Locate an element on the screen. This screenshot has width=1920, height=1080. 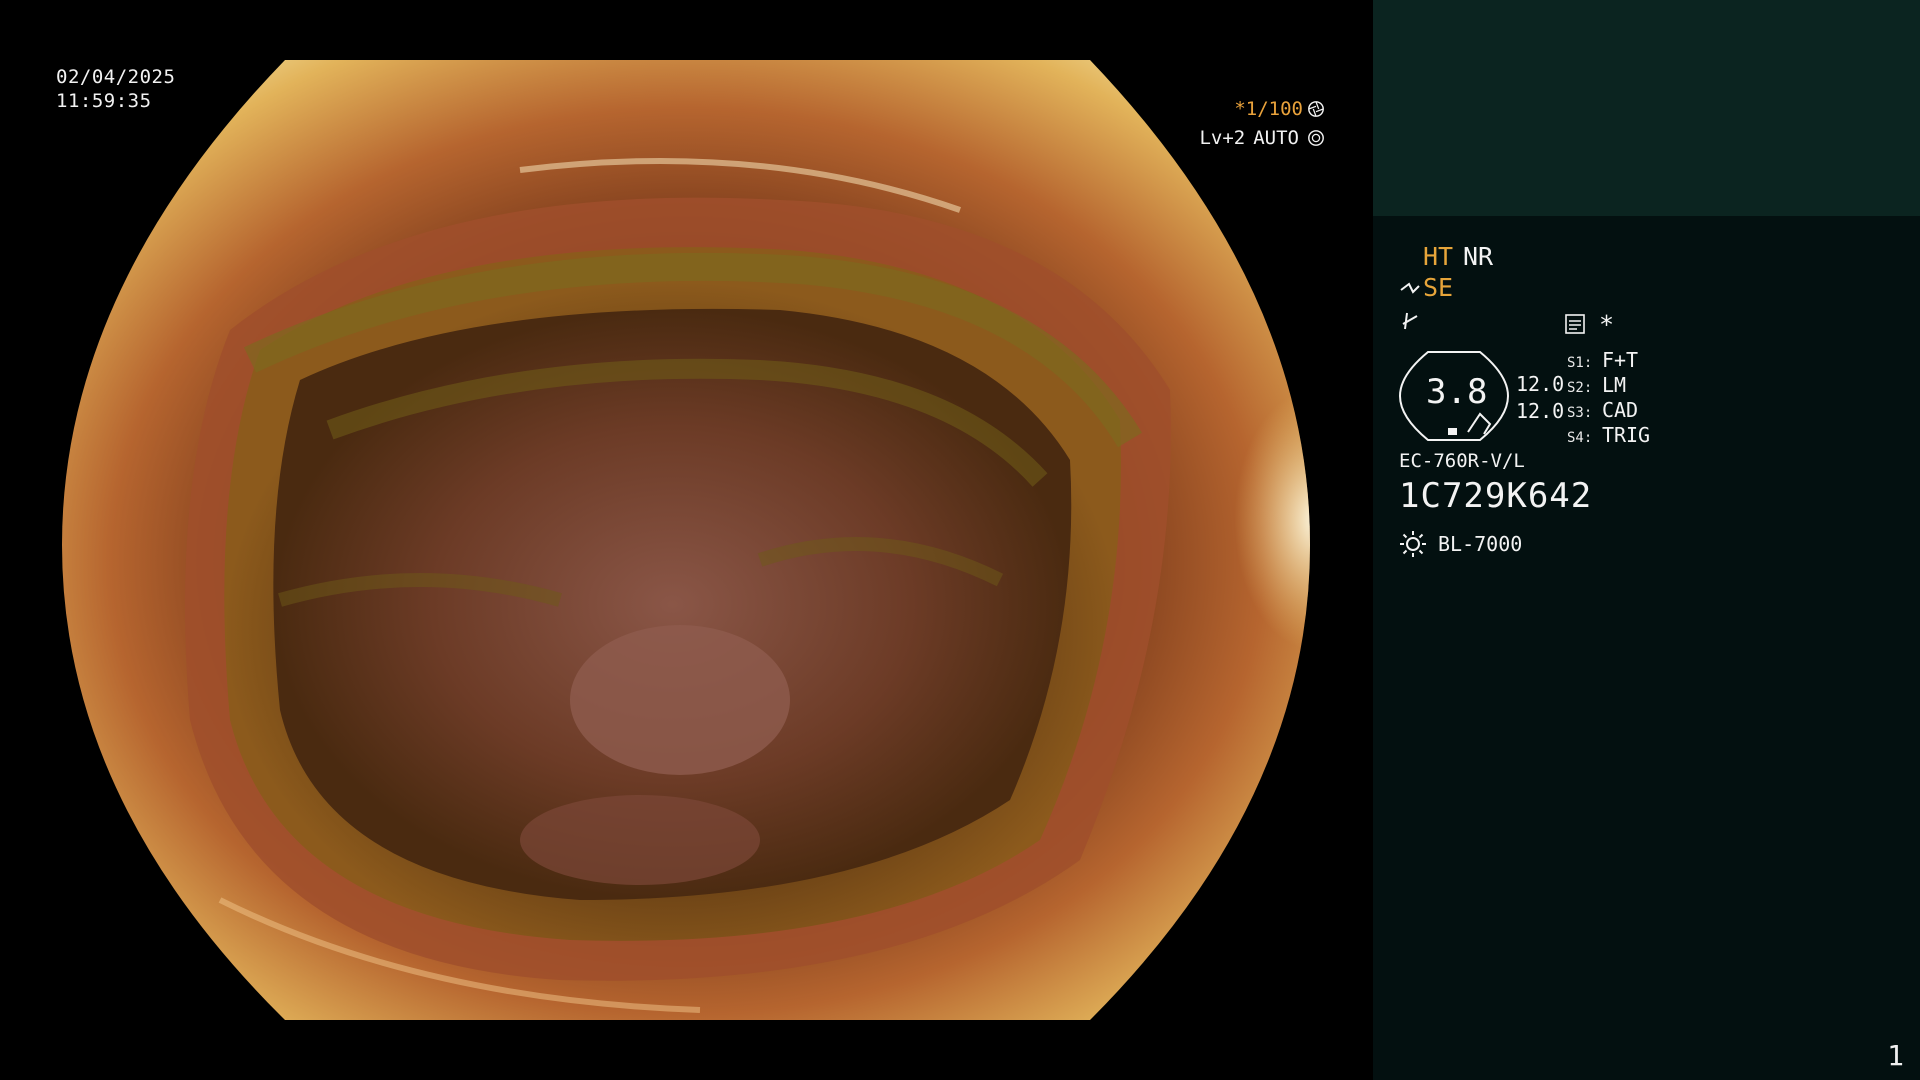
switch-row-1: S1: F+T is located at coordinates (1603, 360).